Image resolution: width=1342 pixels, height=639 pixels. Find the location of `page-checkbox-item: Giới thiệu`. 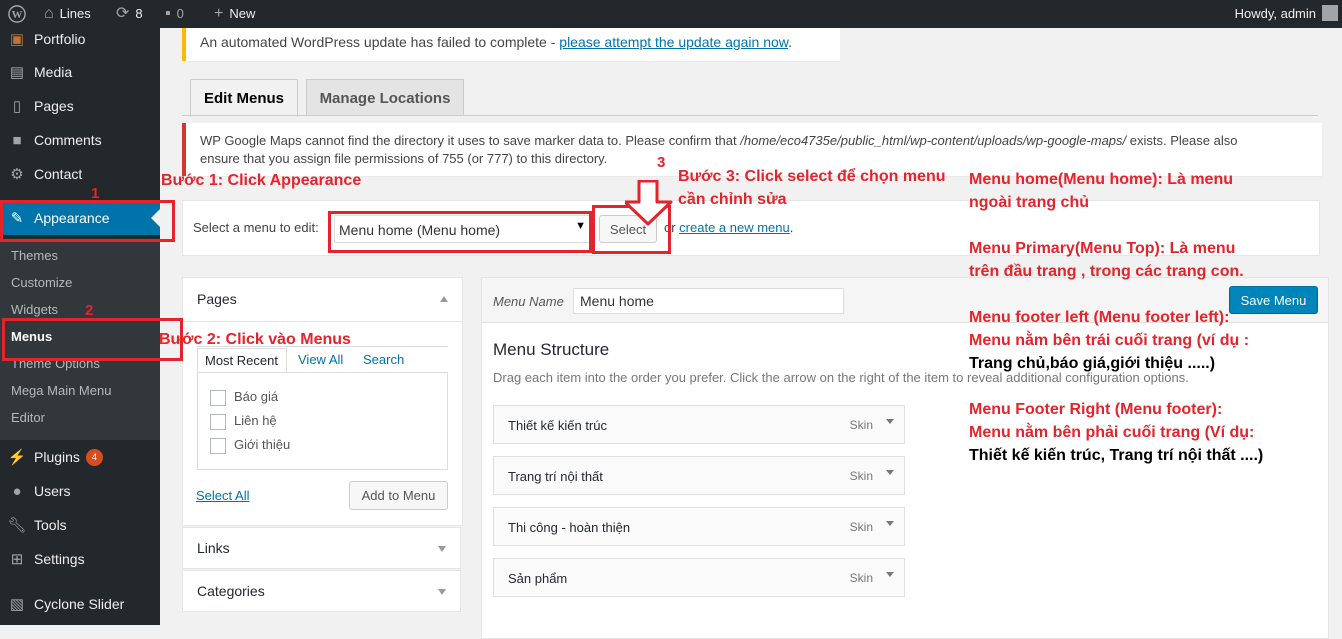

page-checkbox-item: Giới thiệu is located at coordinates (250, 445).